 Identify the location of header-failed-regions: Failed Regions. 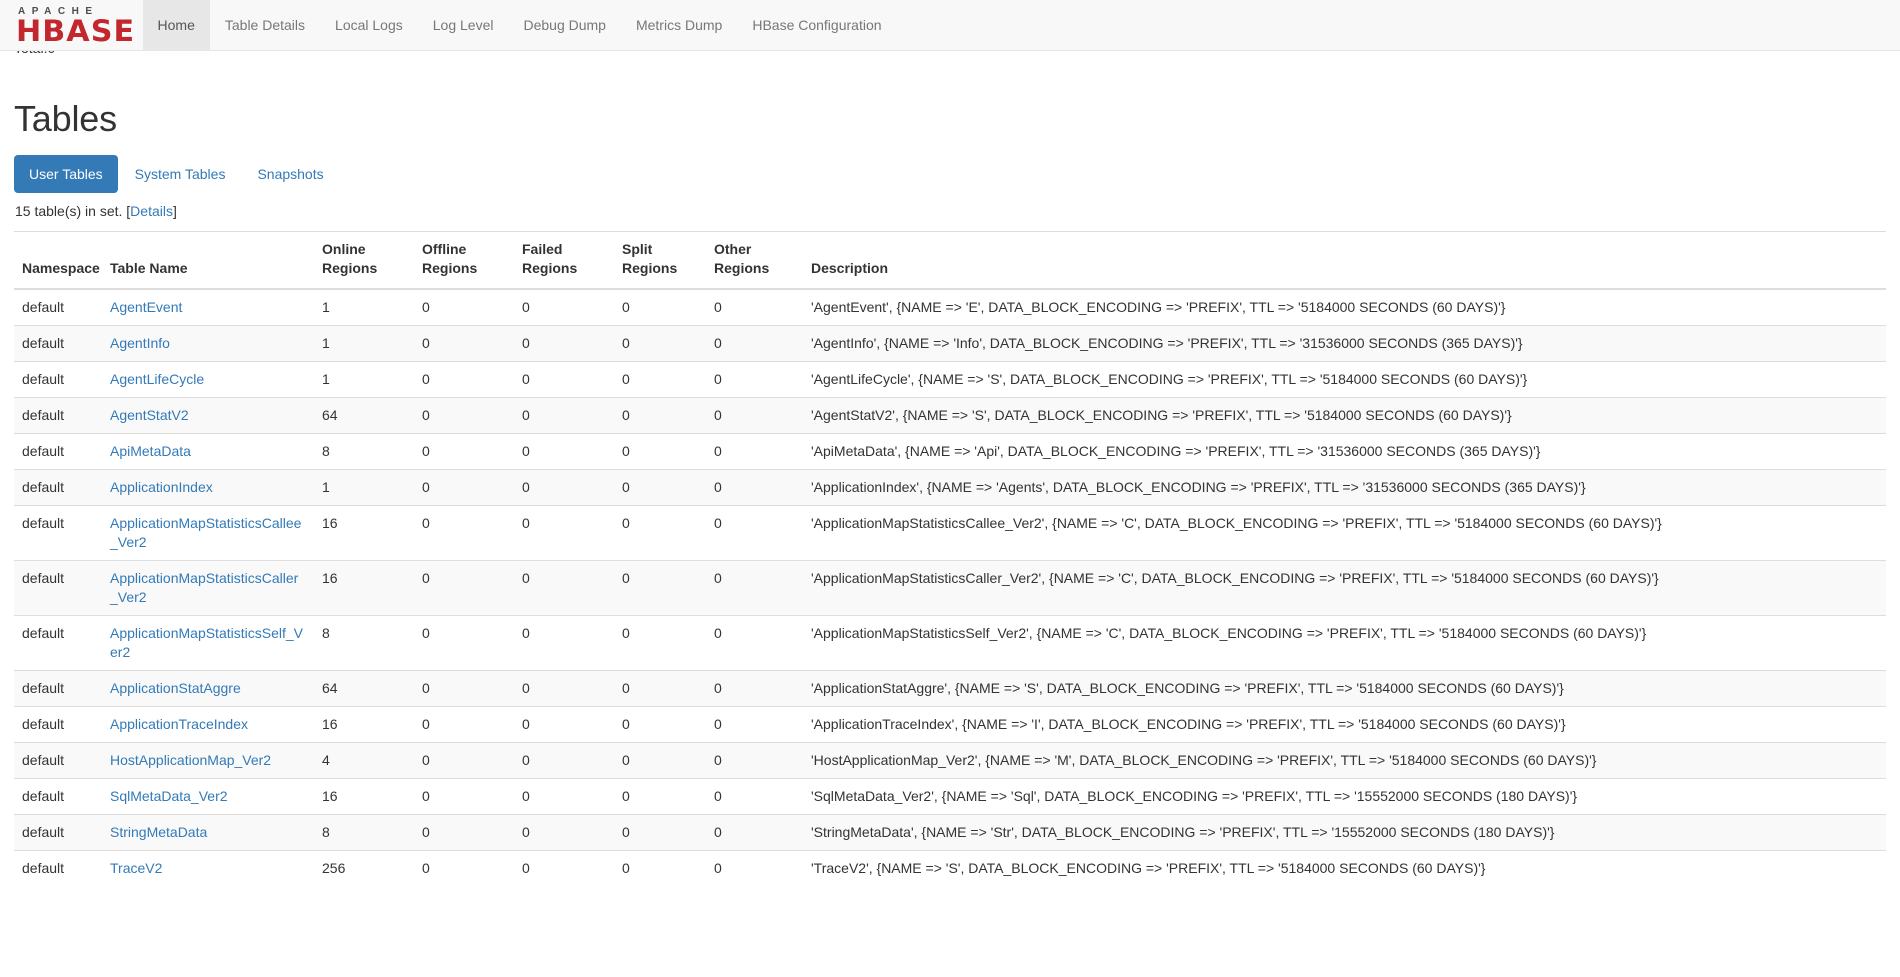
(564, 260).